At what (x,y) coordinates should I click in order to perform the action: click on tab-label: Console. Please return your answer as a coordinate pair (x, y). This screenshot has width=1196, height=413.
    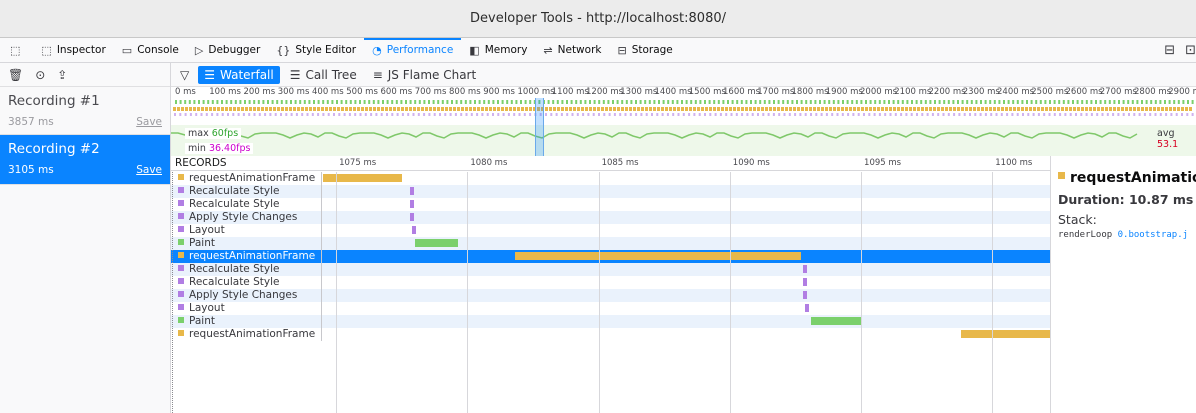
    Looking at the image, I should click on (158, 50).